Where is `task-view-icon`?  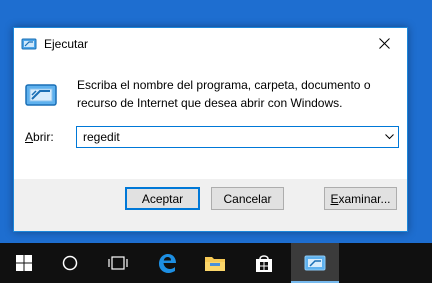 task-view-icon is located at coordinates (118, 263).